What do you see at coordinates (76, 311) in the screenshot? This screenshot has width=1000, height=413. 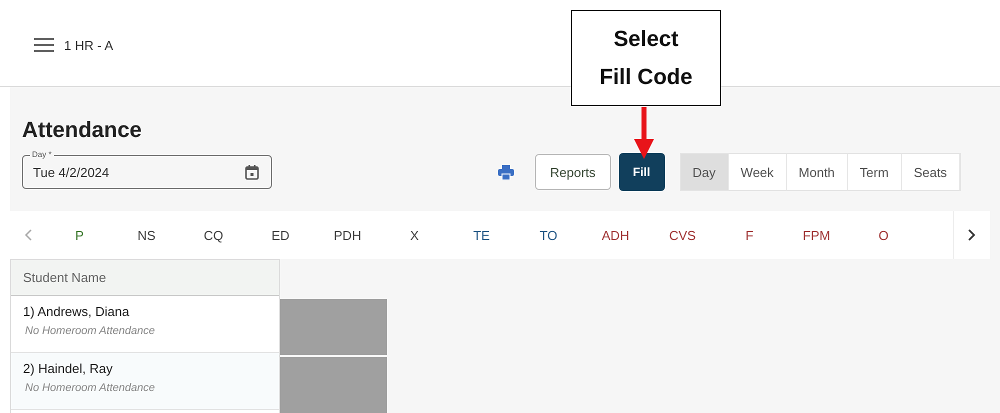 I see `student-name: 1) Andrews, Diana` at bounding box center [76, 311].